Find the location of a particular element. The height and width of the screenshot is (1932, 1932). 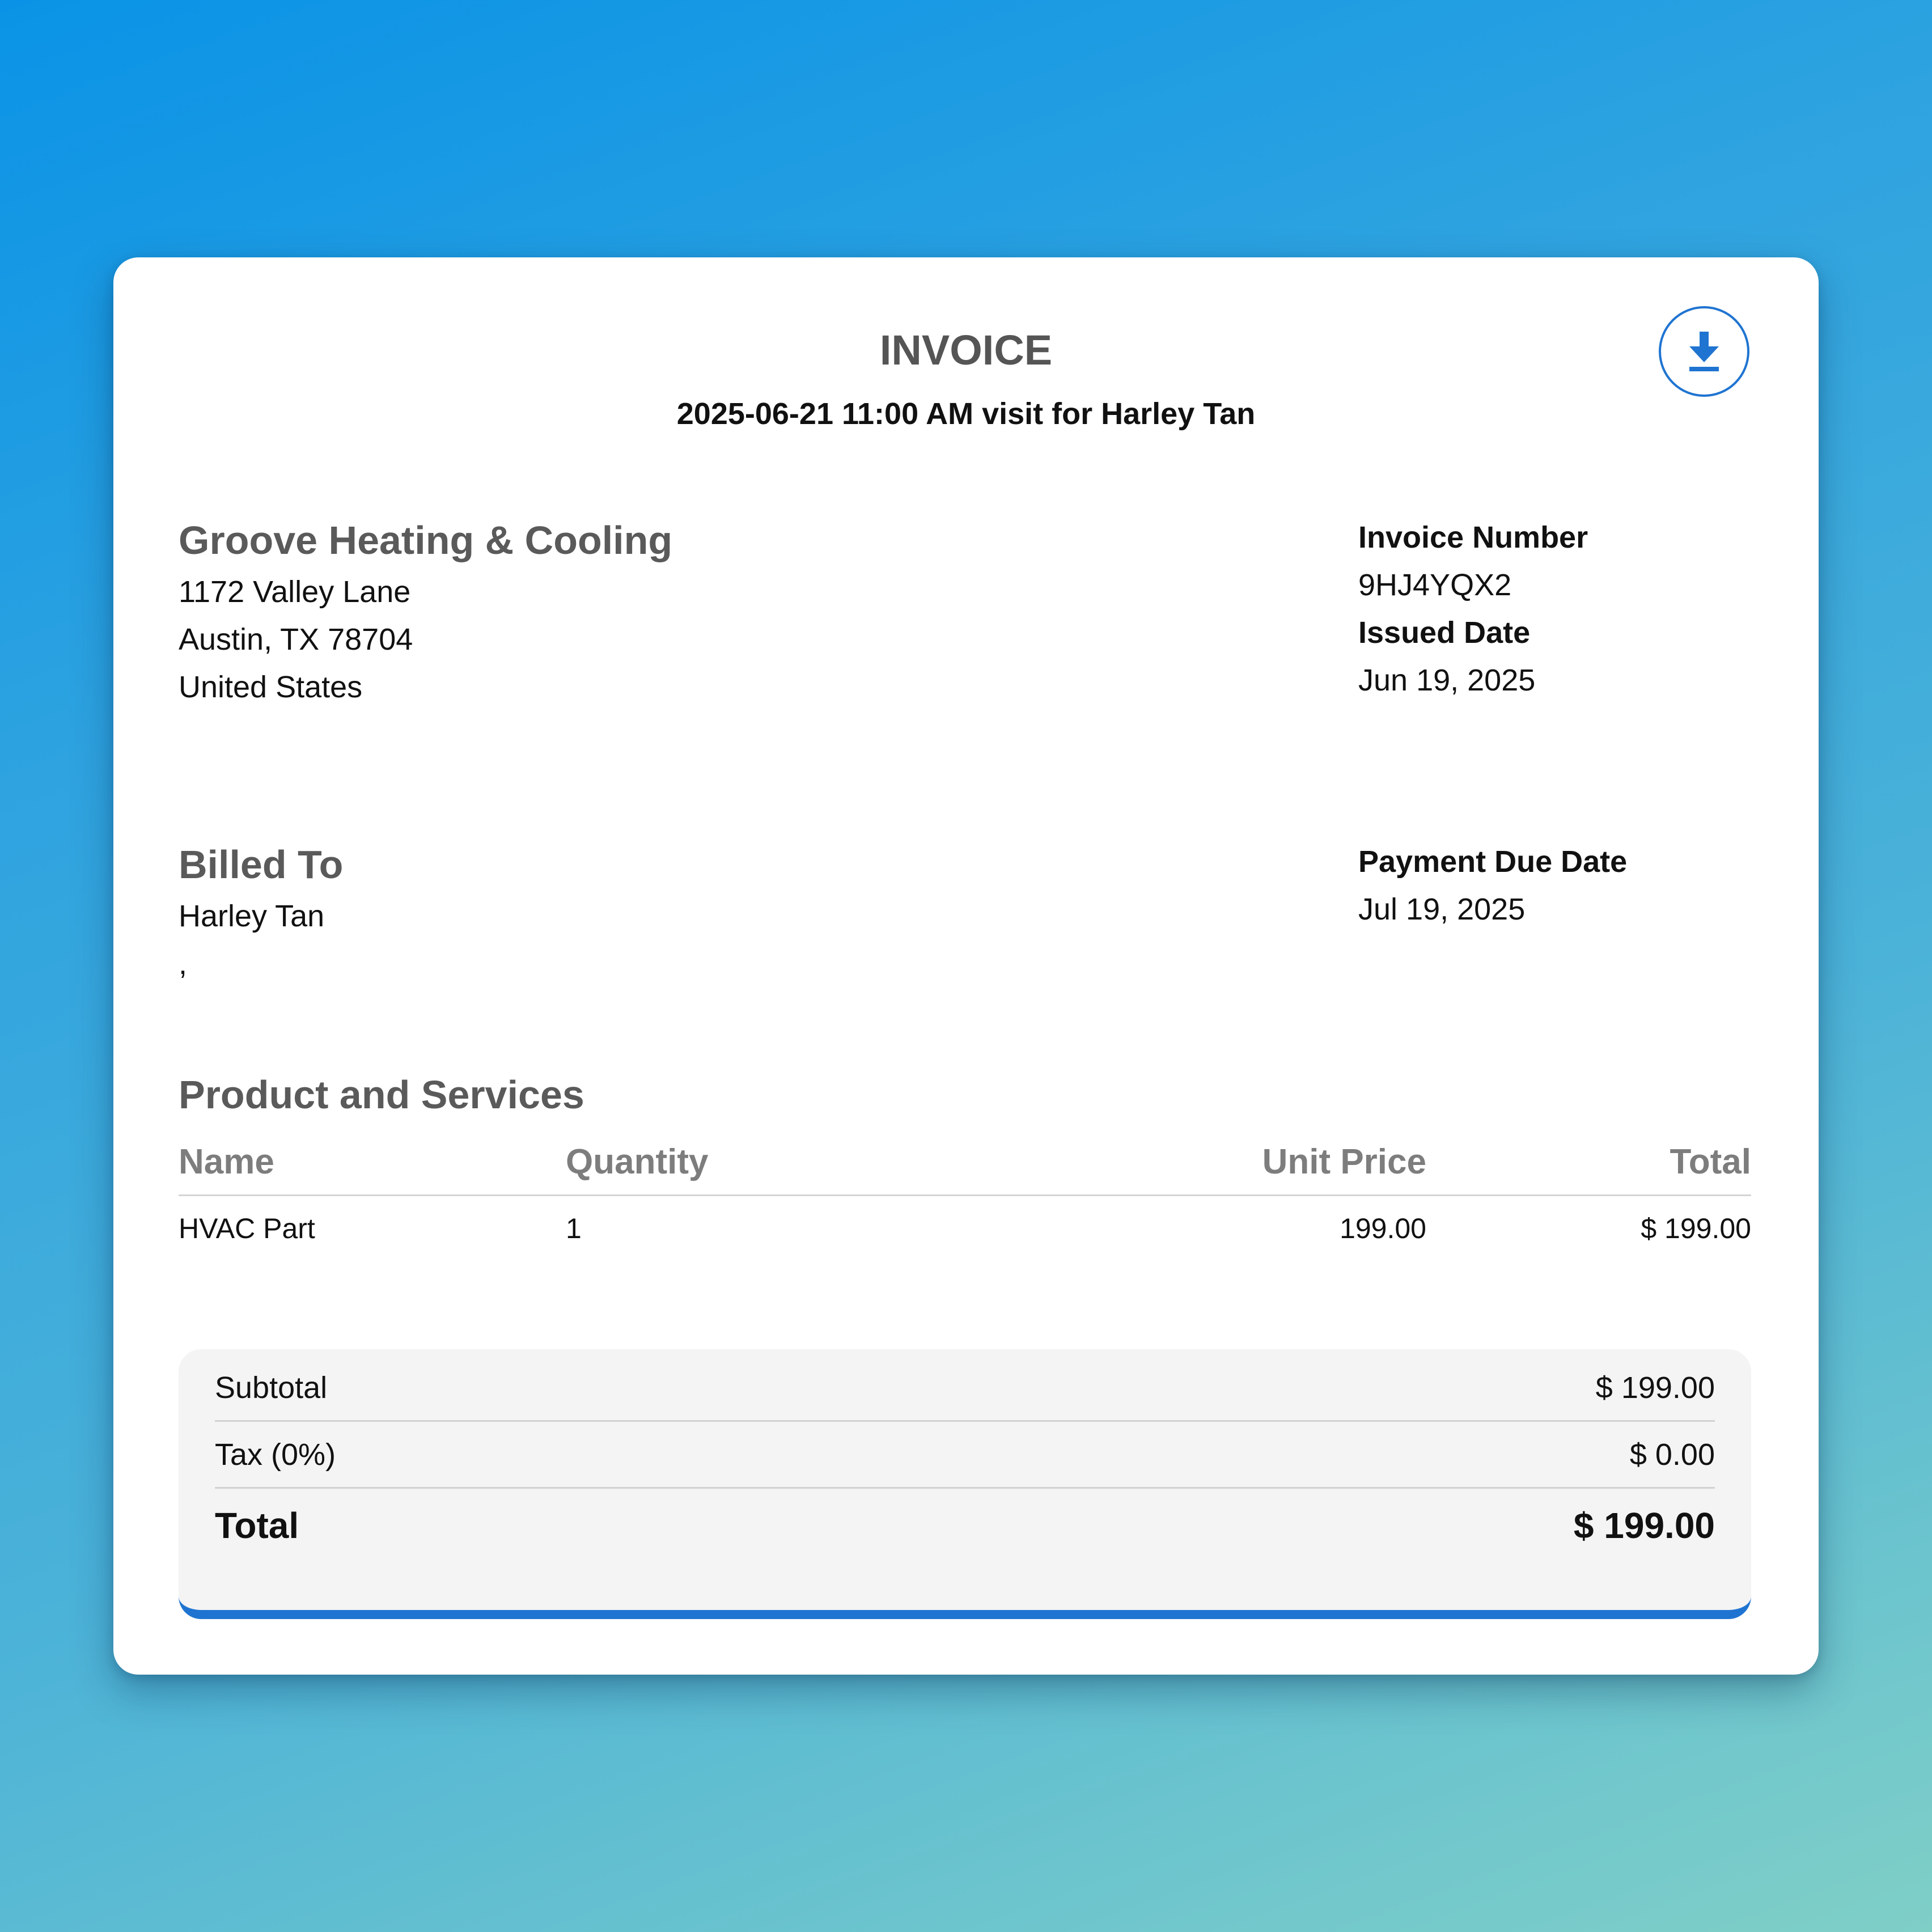

column-header-total: Total is located at coordinates (1588, 1171).